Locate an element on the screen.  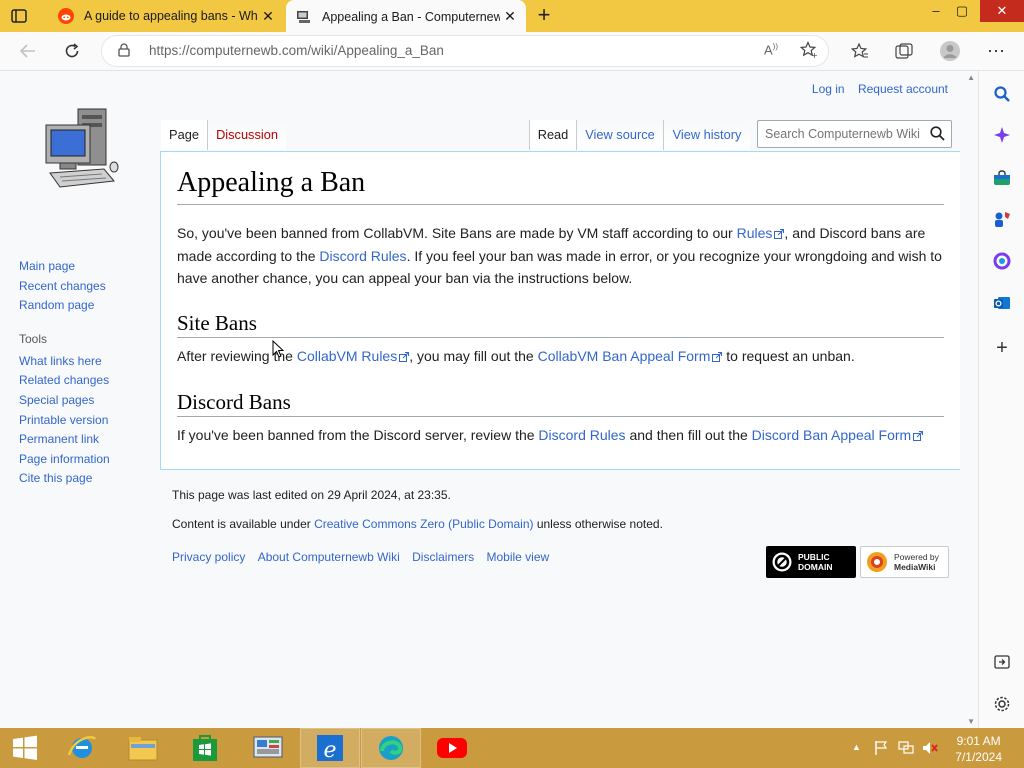
tools-item-related-changes: Related changes is located at coordinates (64, 381).